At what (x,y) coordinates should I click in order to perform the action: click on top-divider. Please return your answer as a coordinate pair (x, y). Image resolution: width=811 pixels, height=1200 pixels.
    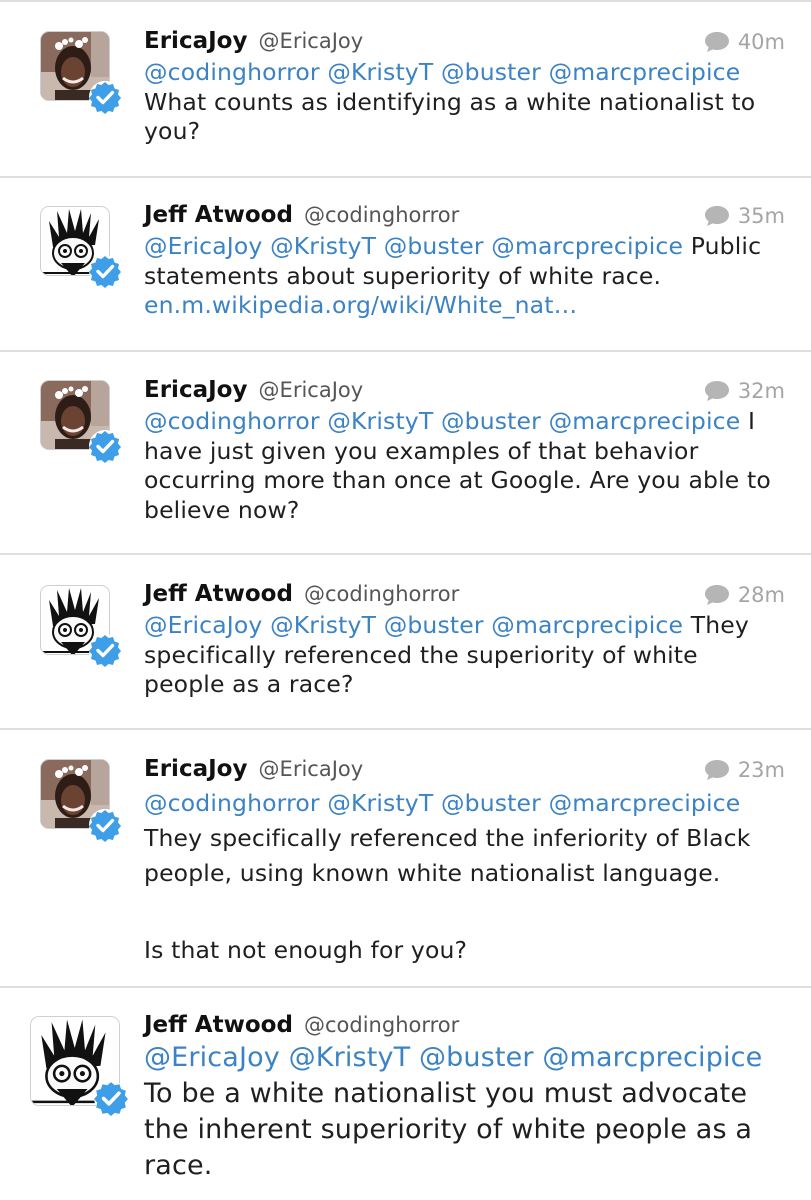
    Looking at the image, I should click on (405, 1).